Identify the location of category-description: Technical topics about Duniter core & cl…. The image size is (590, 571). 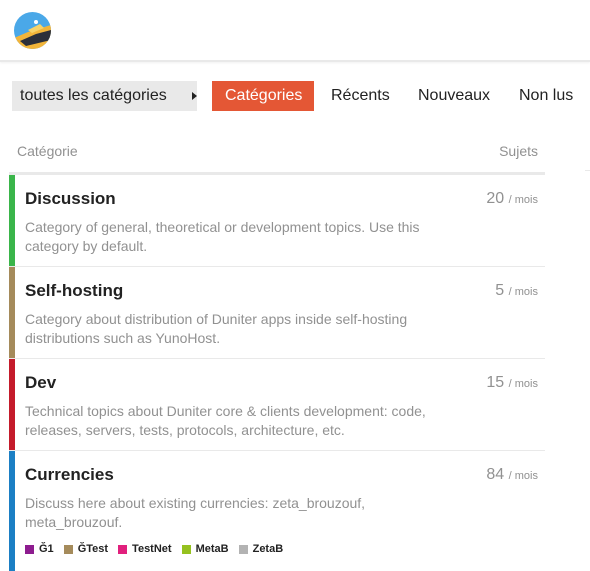
(225, 420).